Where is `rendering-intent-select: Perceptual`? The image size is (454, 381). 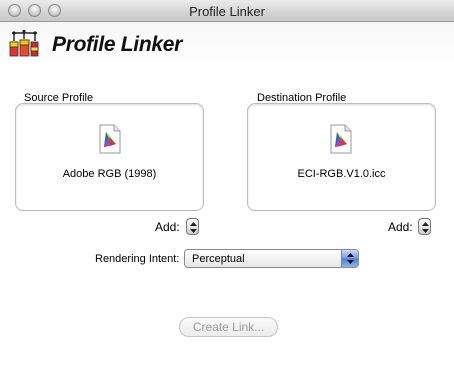
rendering-intent-select: Perceptual is located at coordinates (271, 258).